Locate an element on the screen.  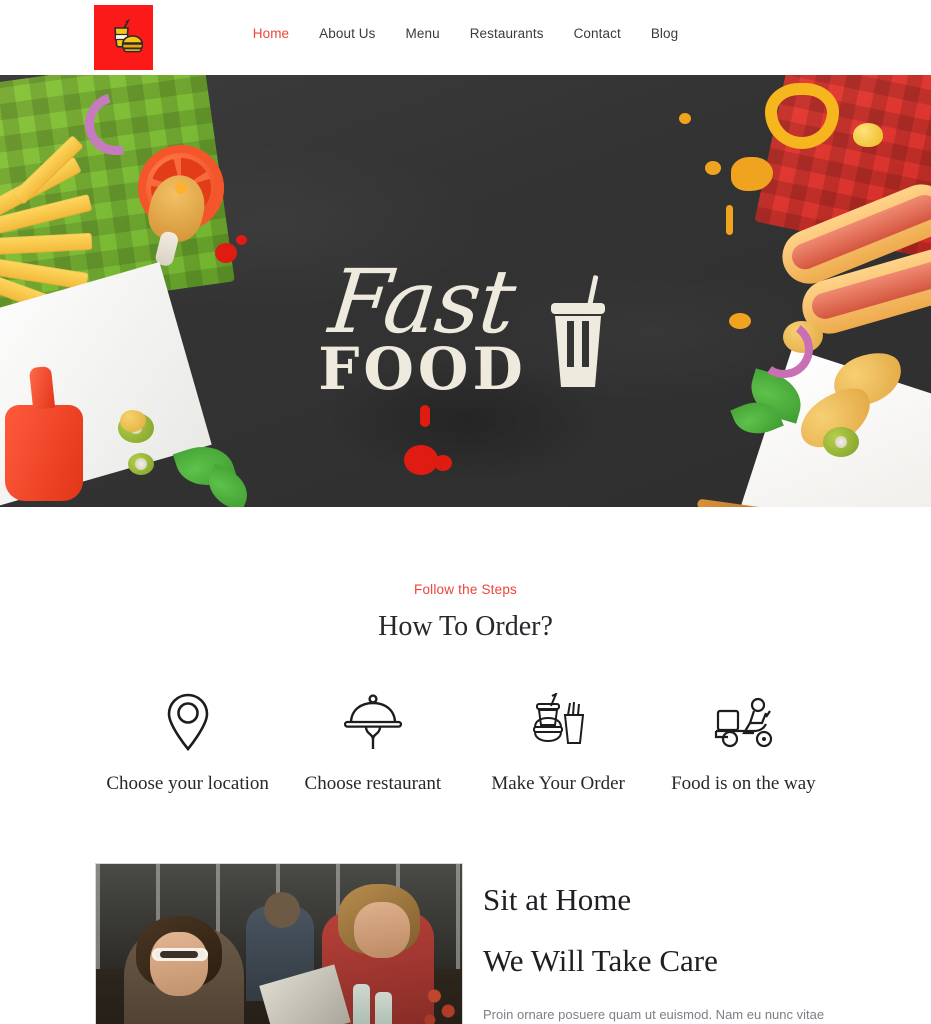
hero-title-script: Fast is located at coordinates (422, 301).